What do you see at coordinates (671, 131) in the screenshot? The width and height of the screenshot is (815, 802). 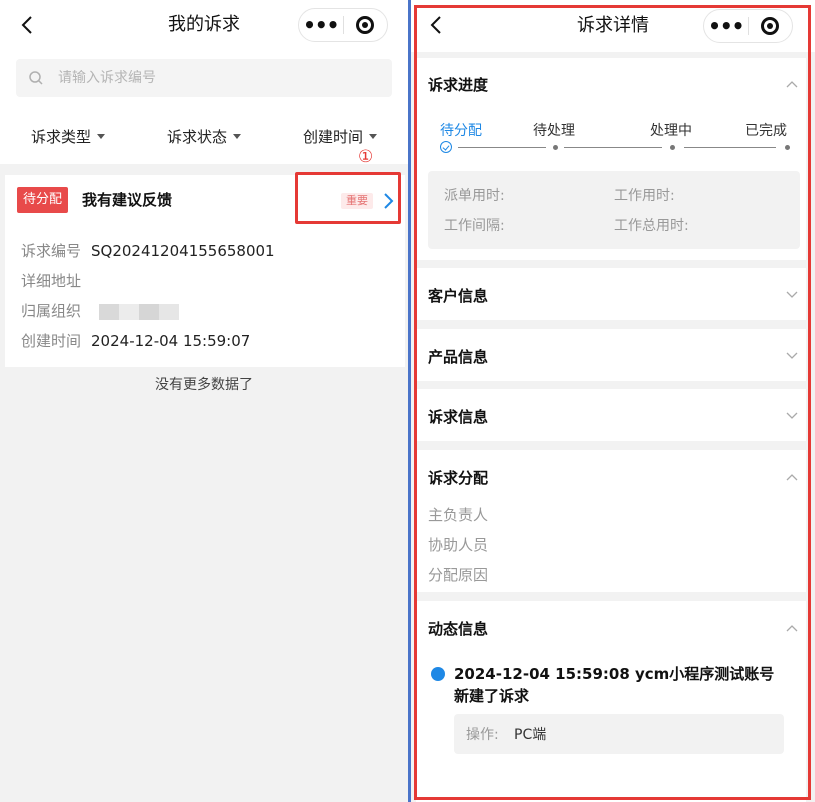 I see `step-processing: 处理中` at bounding box center [671, 131].